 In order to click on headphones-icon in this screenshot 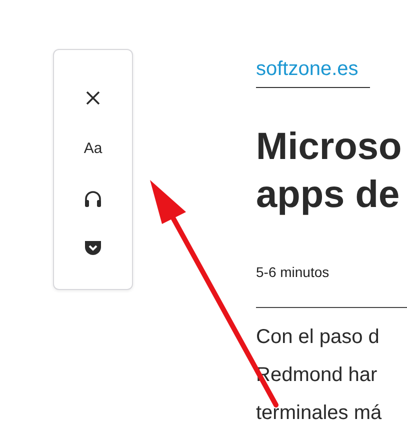, I will do `click(93, 198)`.